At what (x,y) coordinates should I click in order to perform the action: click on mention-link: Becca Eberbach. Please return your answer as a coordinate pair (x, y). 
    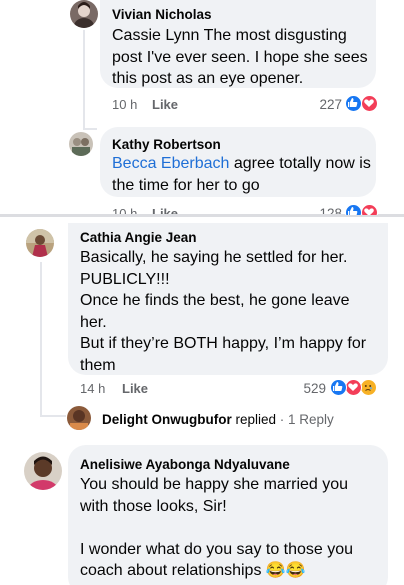
    Looking at the image, I should click on (170, 163).